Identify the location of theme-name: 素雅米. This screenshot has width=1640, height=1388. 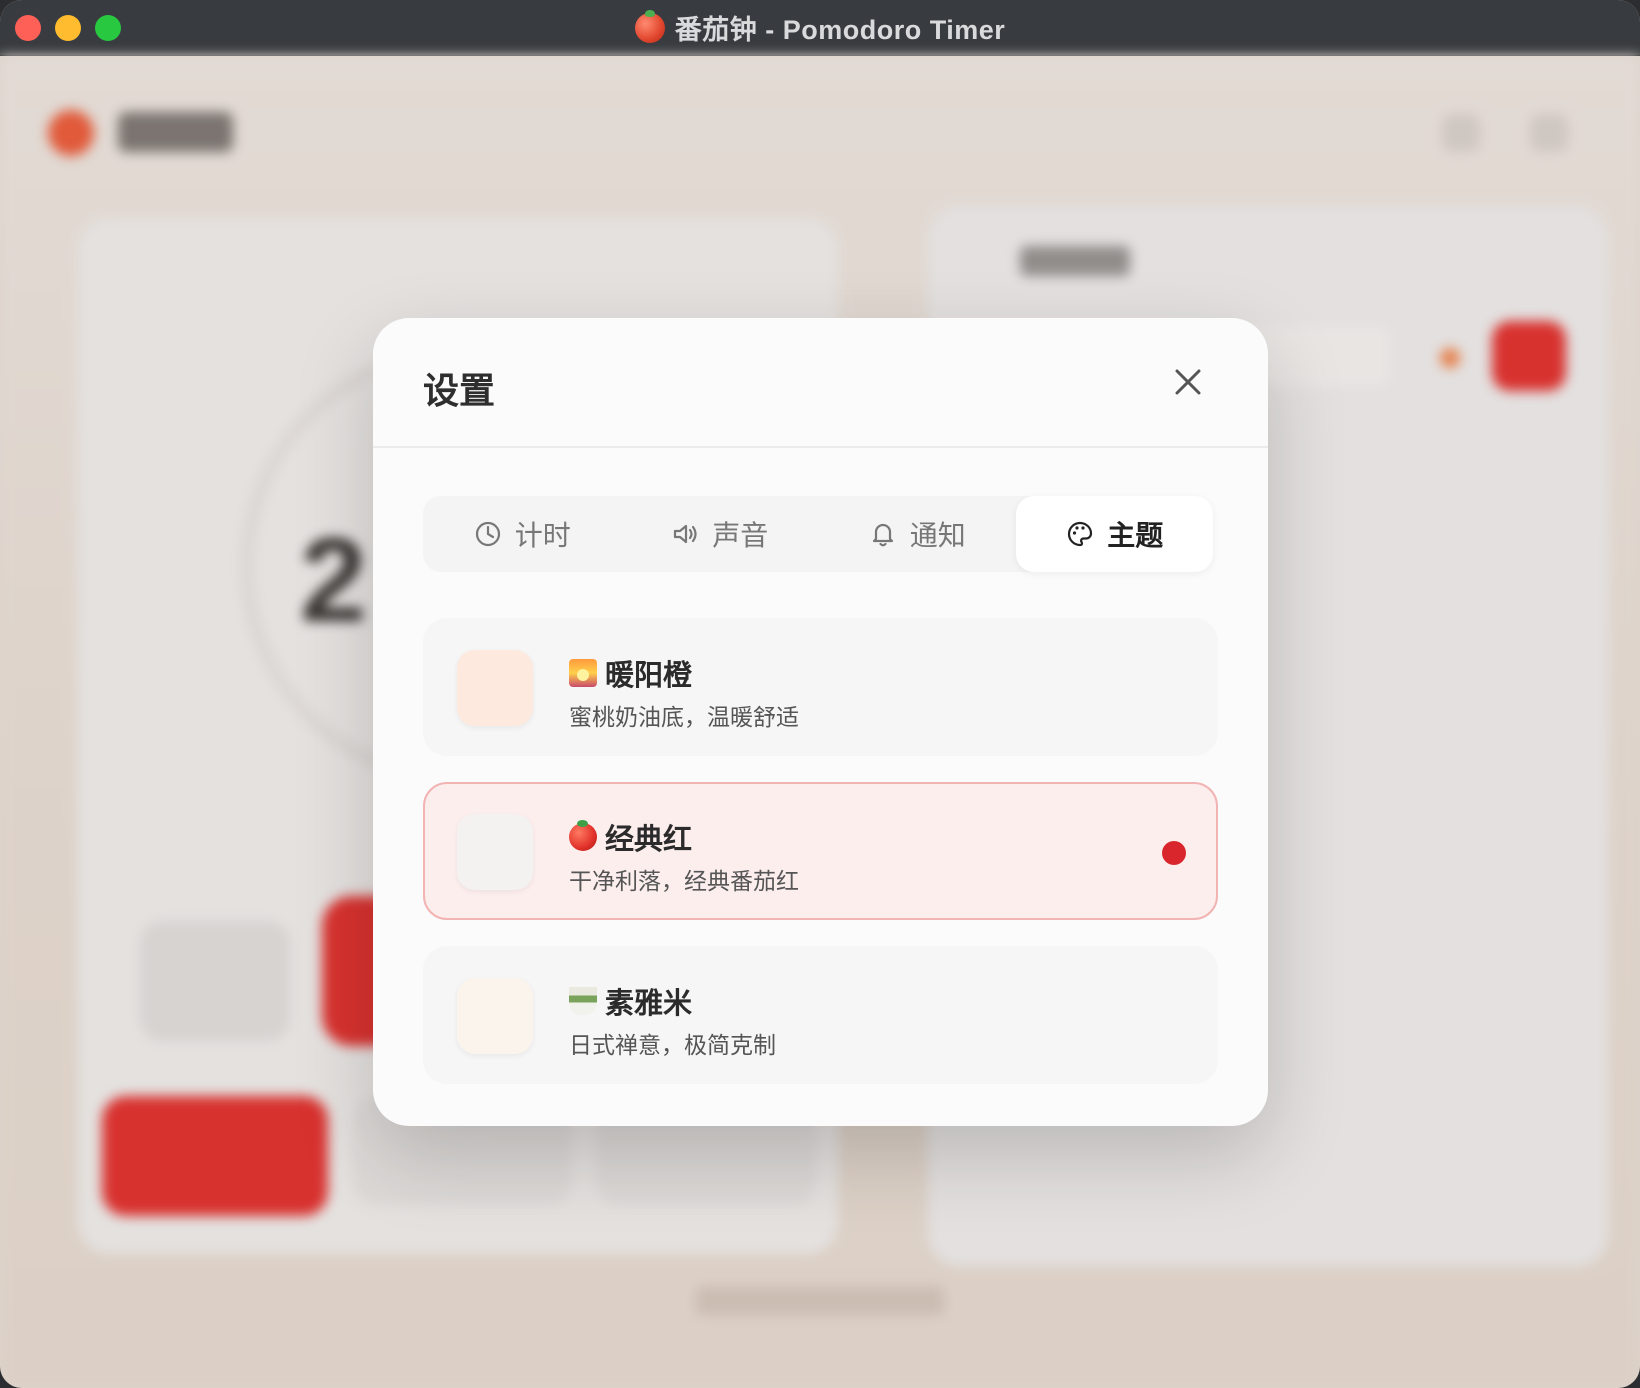
(630, 1001).